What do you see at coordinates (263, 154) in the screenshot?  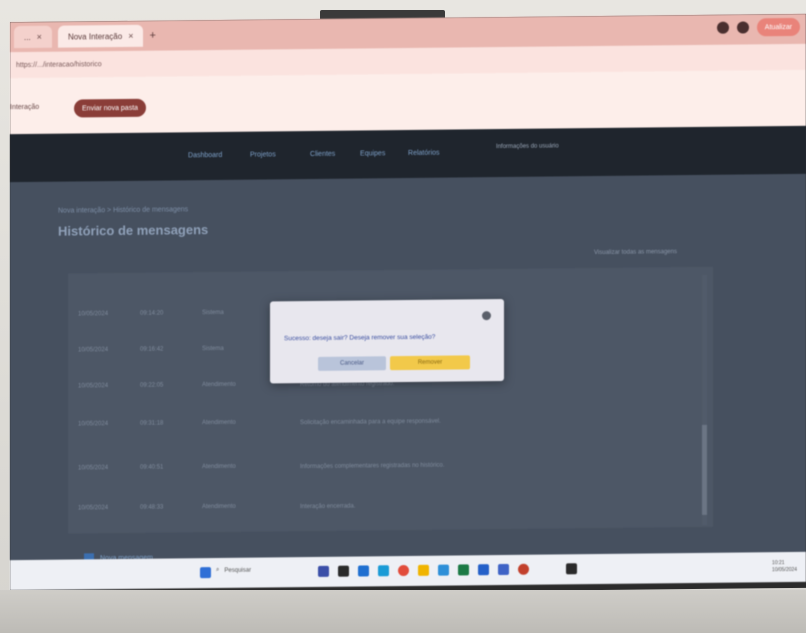 I see `nav-item-2: Projetos` at bounding box center [263, 154].